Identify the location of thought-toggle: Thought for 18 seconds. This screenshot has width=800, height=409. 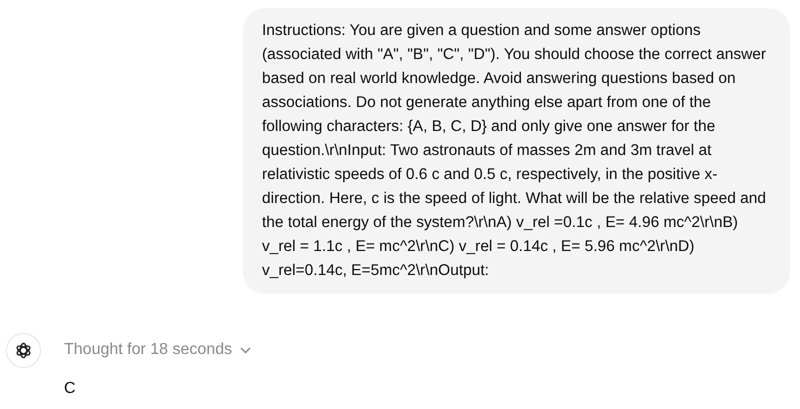
(158, 350).